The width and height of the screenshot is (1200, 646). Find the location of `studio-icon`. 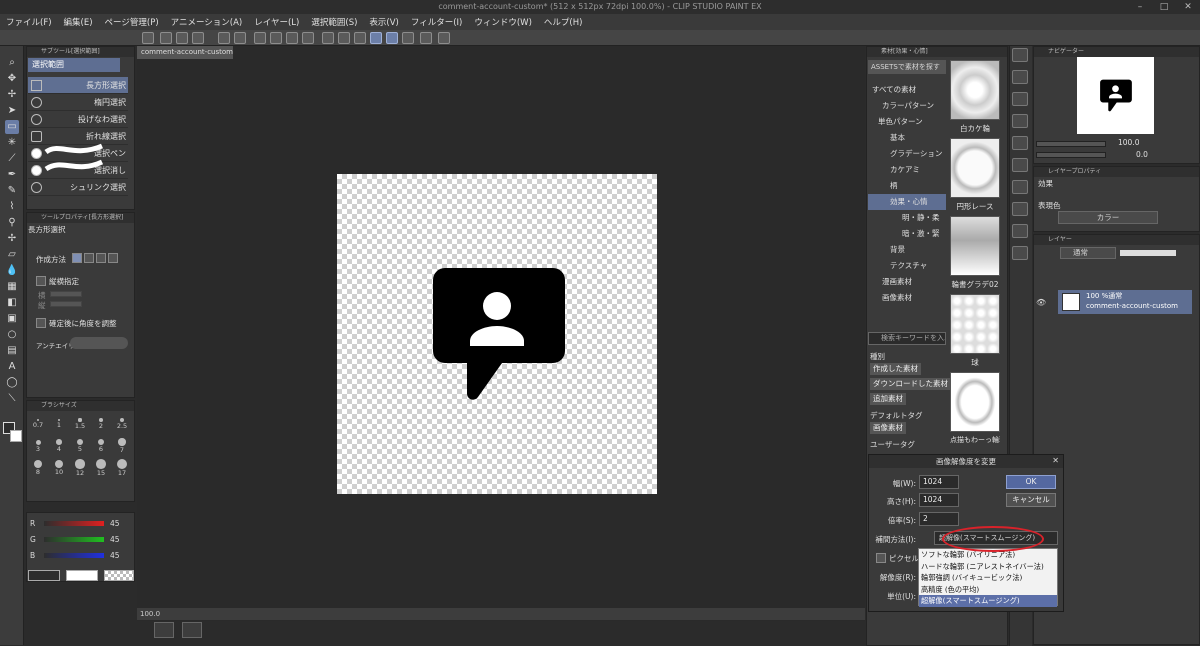

studio-icon is located at coordinates (148, 38).